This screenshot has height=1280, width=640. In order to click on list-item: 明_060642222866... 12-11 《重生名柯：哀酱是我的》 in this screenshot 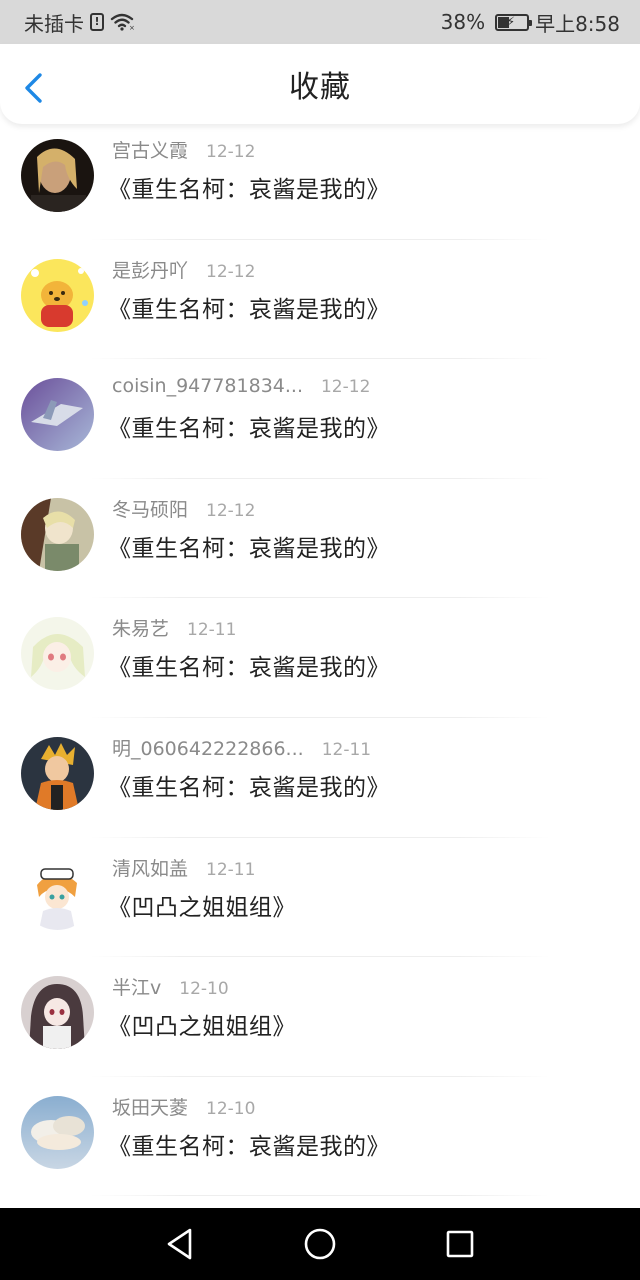, I will do `click(320, 778)`.